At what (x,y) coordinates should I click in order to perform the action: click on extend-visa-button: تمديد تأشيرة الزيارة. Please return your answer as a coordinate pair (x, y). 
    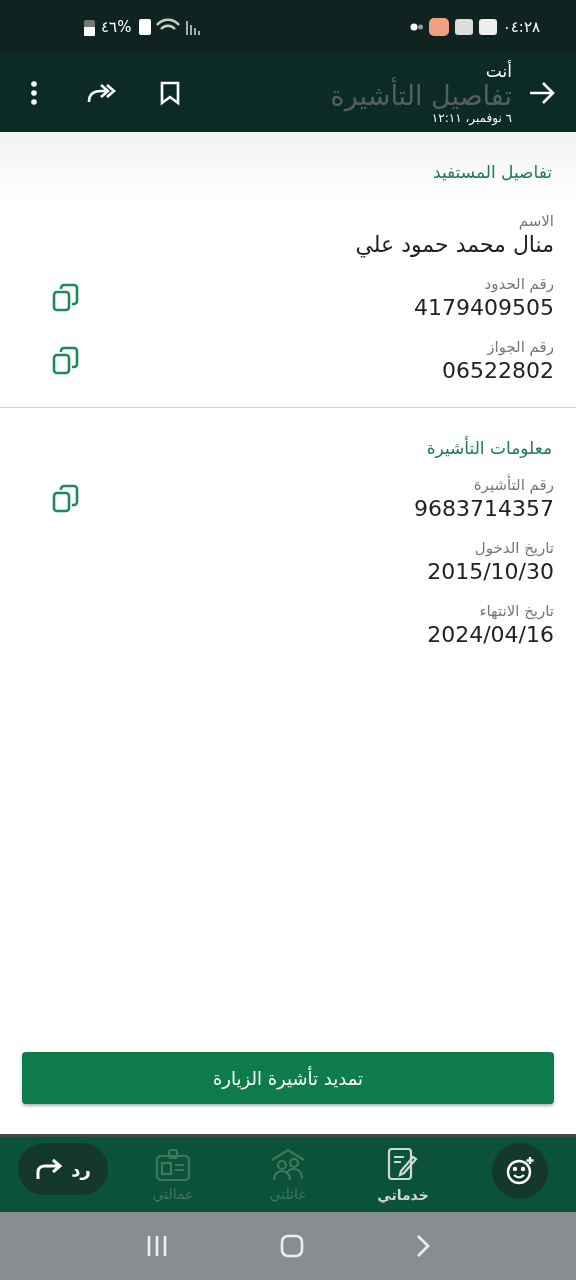
    Looking at the image, I should click on (288, 1078).